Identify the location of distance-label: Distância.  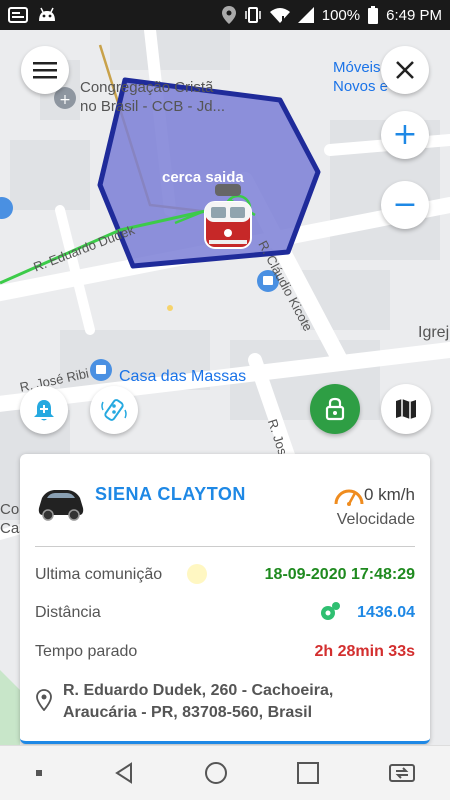
(68, 612).